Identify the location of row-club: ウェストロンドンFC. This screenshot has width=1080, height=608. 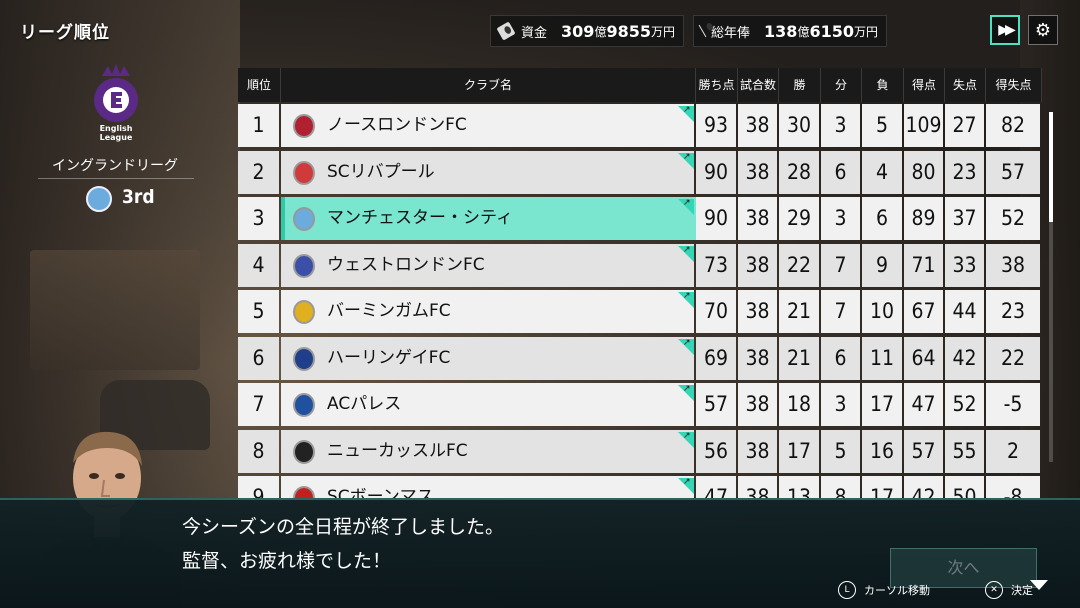
(488, 265).